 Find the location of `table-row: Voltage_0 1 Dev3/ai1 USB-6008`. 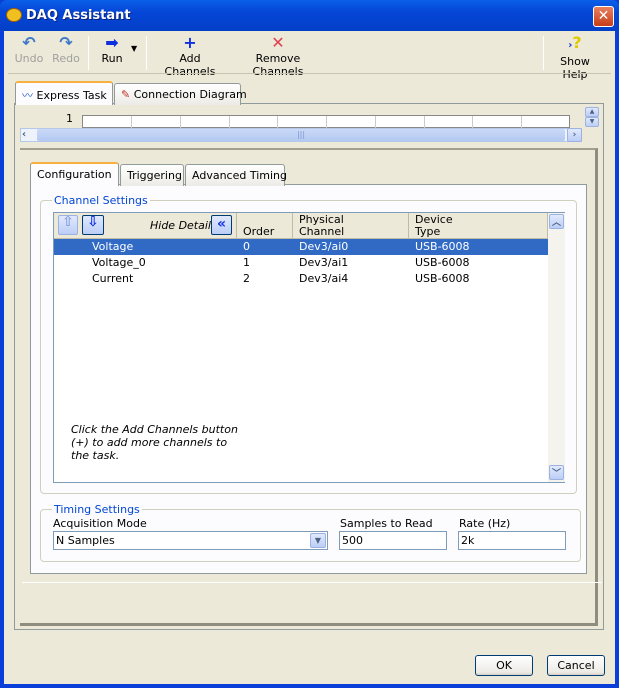

table-row: Voltage_0 1 Dev3/ai1 USB-6008 is located at coordinates (301, 263).